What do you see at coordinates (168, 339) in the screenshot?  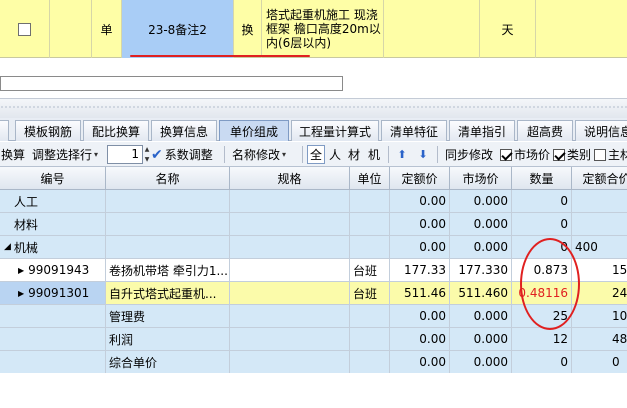 I see `cell-name: 利润` at bounding box center [168, 339].